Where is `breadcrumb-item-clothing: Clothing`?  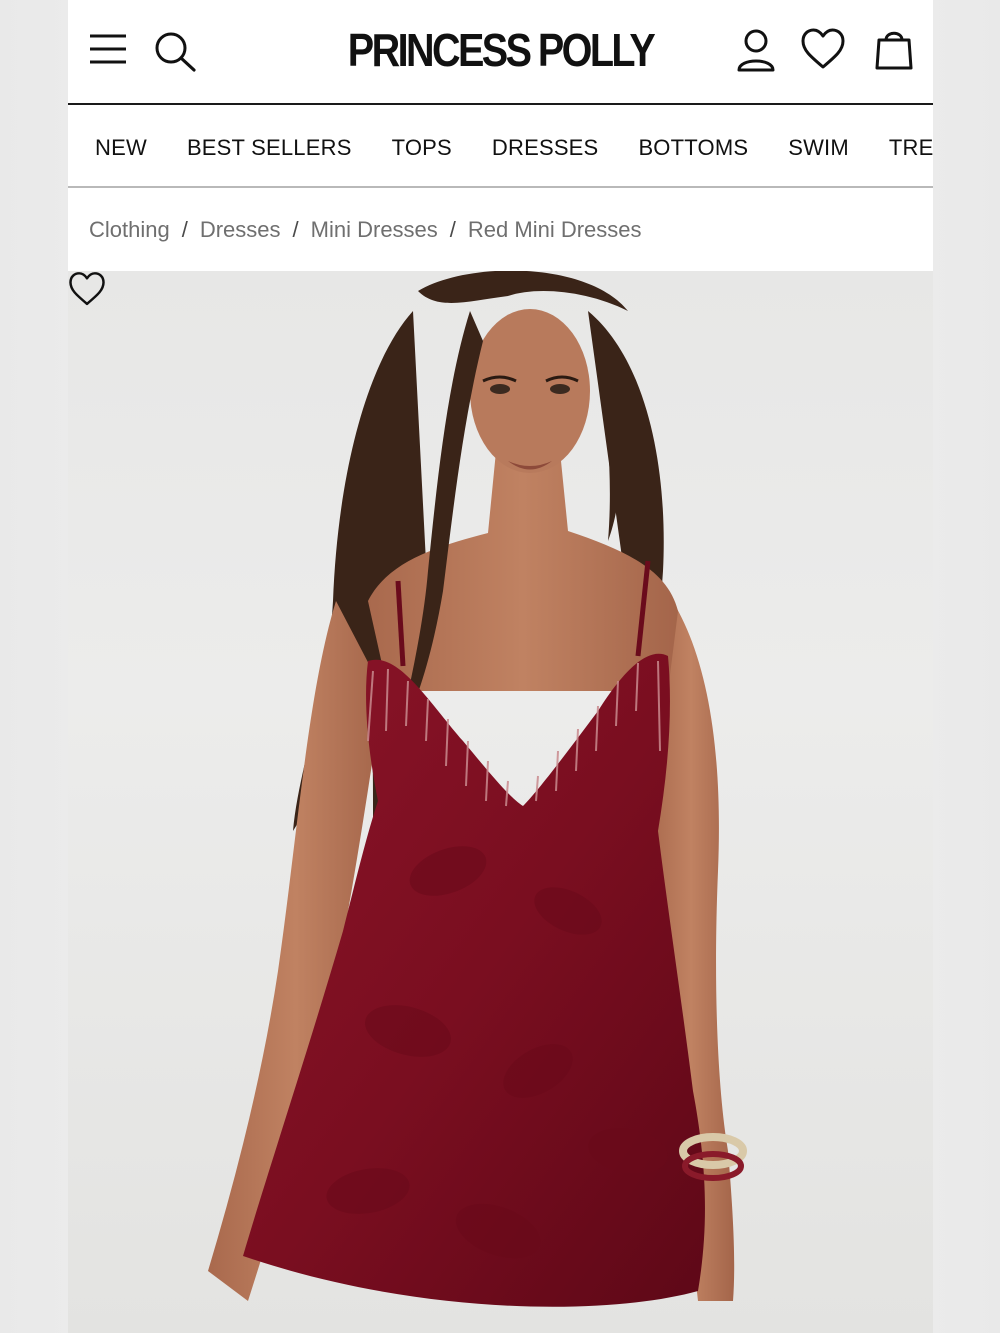 breadcrumb-item-clothing: Clothing is located at coordinates (129, 230).